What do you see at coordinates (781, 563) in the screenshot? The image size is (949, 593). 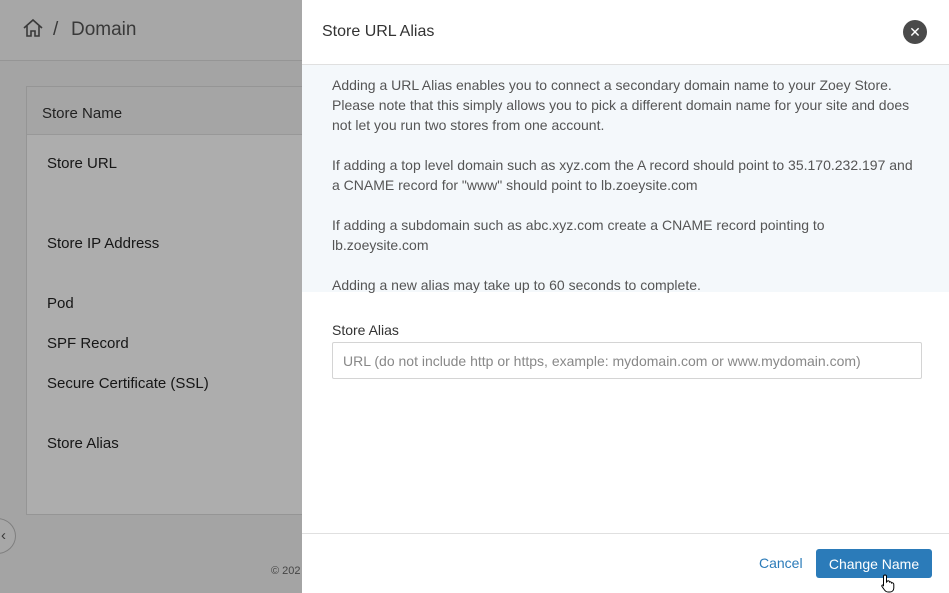 I see `cancel-button: Cancel` at bounding box center [781, 563].